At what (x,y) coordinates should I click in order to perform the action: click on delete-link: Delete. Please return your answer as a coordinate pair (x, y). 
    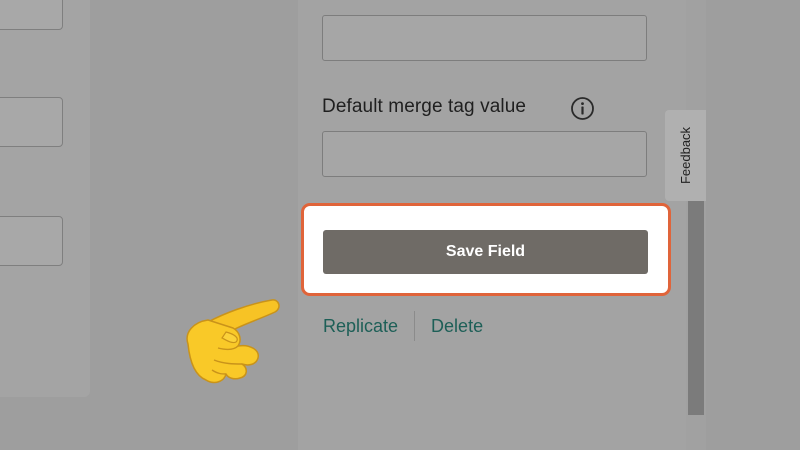
    Looking at the image, I should click on (457, 326).